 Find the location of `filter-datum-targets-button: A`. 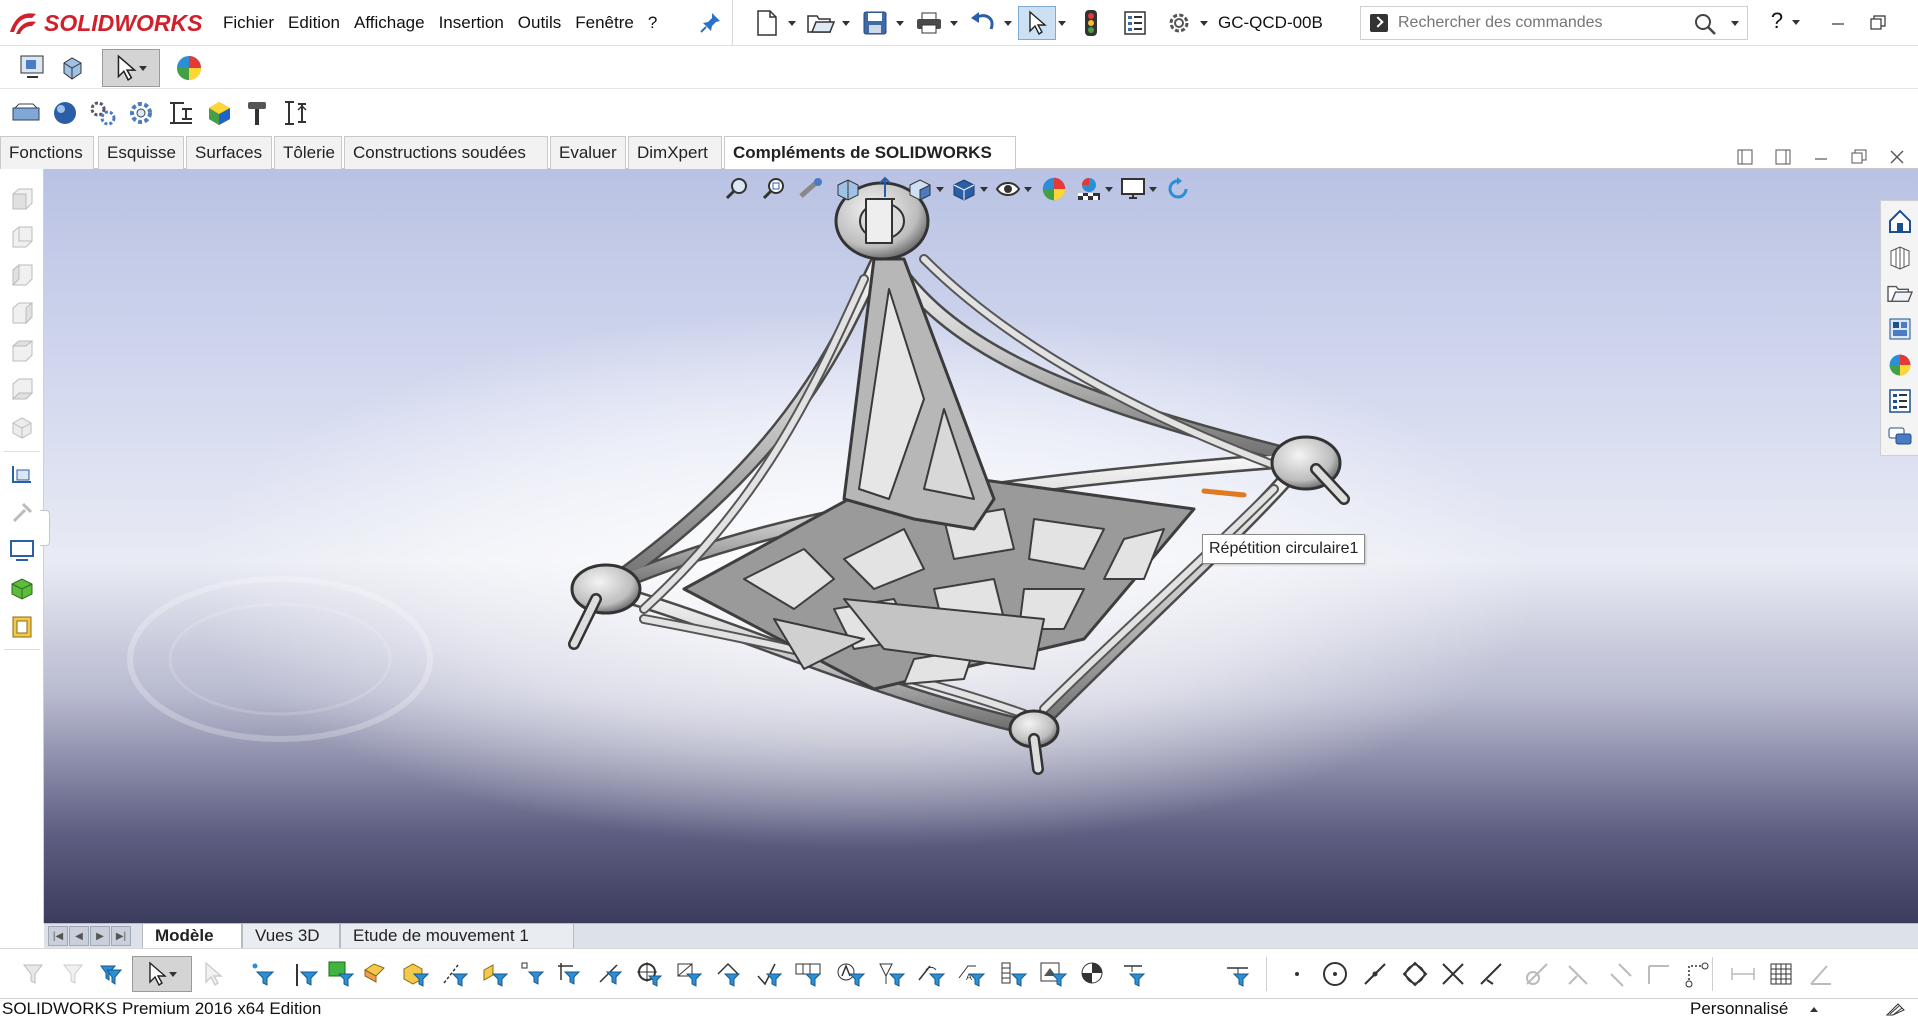

filter-datum-targets-button: A is located at coordinates (971, 974).